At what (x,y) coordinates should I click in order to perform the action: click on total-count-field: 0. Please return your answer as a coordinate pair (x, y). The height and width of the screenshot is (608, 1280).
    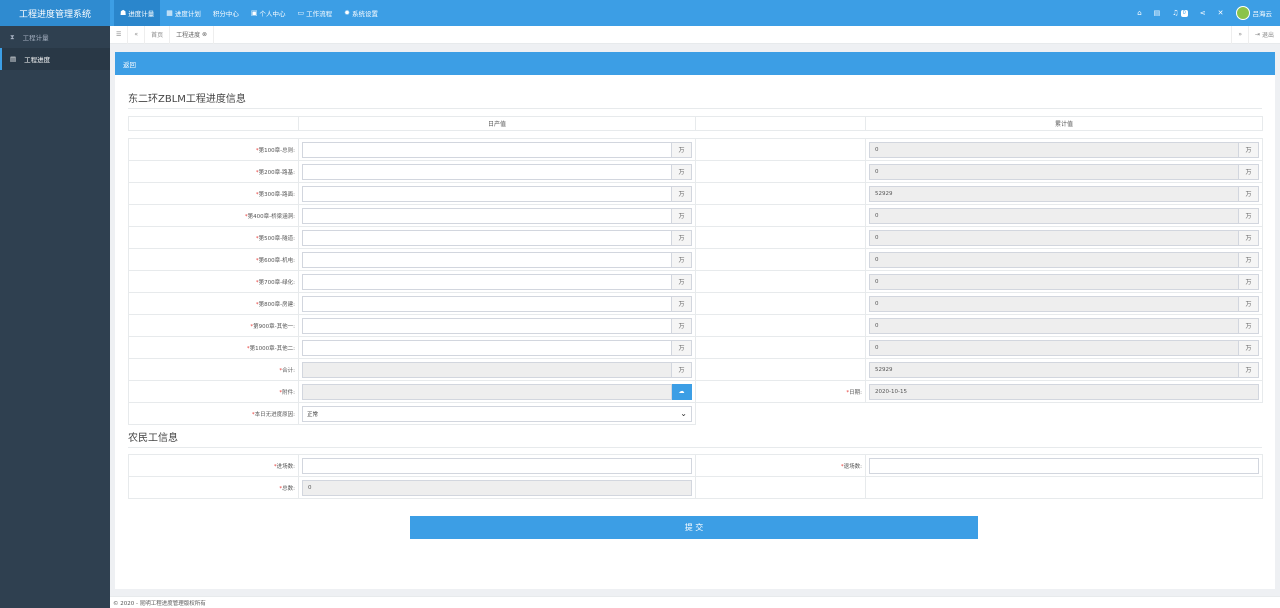
    Looking at the image, I should click on (497, 487).